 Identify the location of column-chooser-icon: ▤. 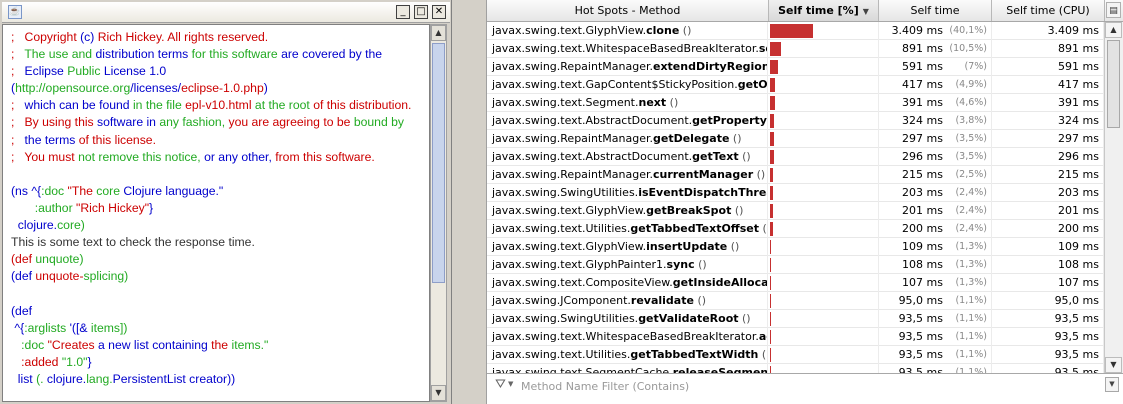
(1113, 10).